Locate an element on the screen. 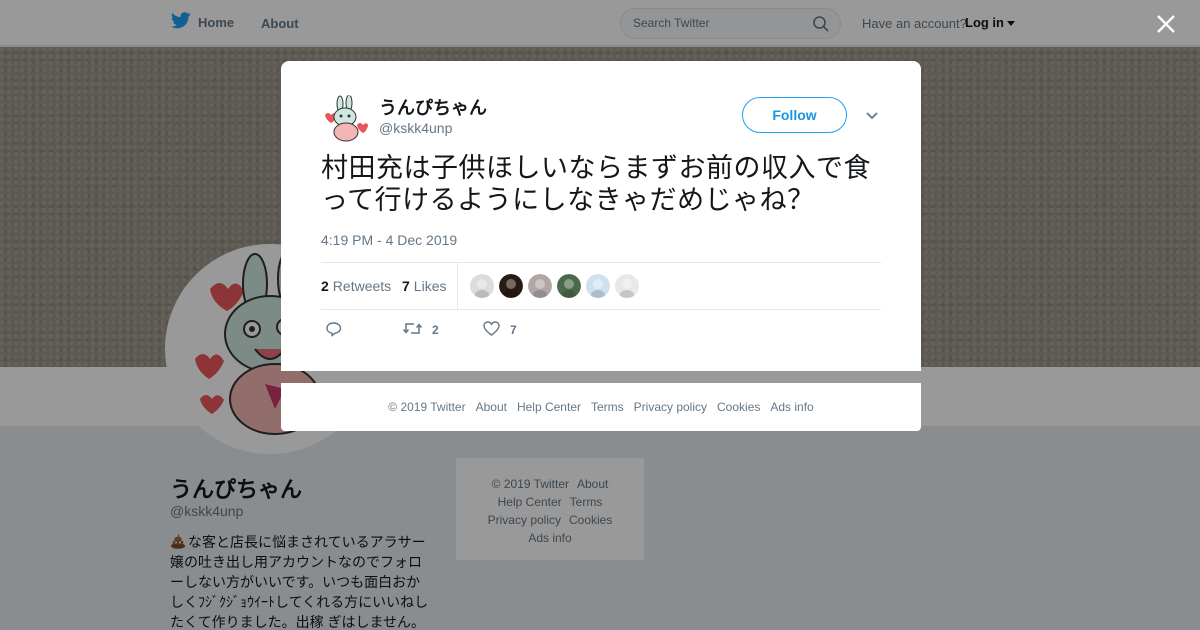 This screenshot has height=630, width=1200. tweet-author-handle: @kskk4unp is located at coordinates (415, 128).